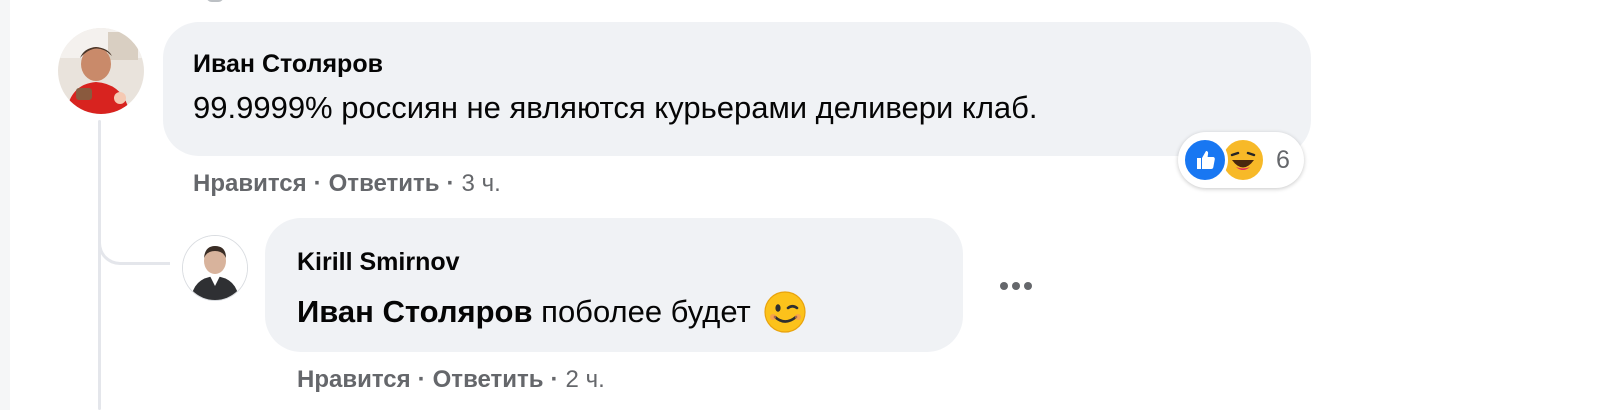 The width and height of the screenshot is (1600, 410). I want to click on thread-line-branch, so click(134, 240).